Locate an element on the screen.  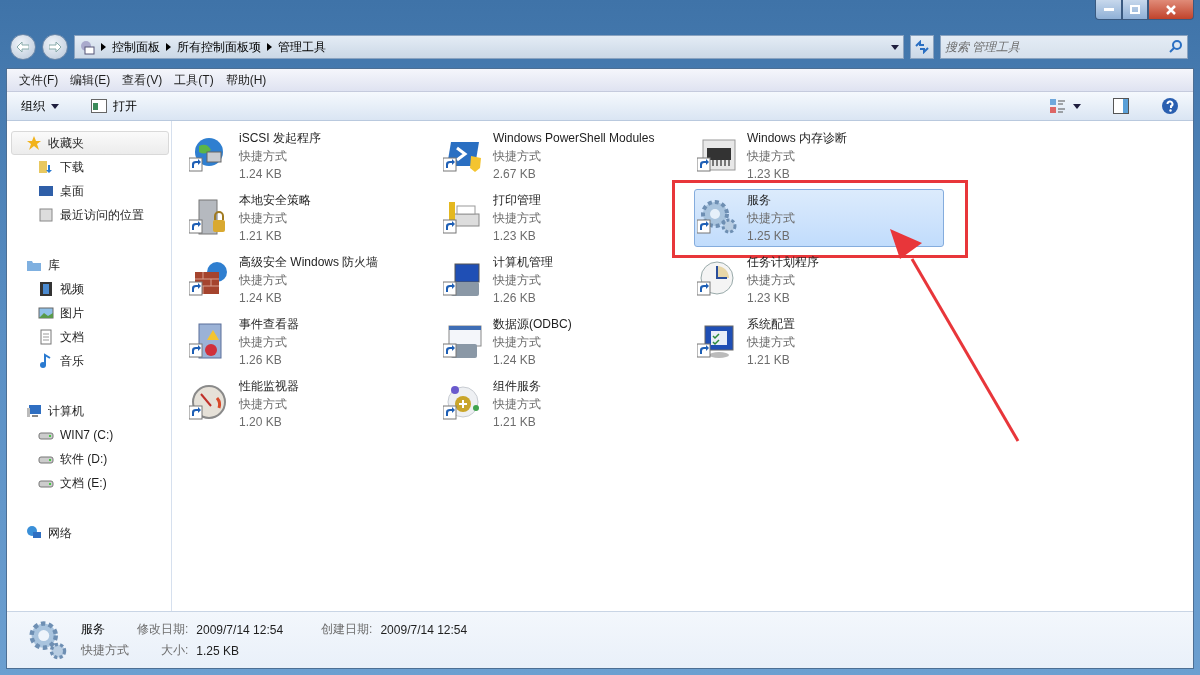
file-item: 服务 快捷方式 1.25 KB is located at coordinates (819, 218).